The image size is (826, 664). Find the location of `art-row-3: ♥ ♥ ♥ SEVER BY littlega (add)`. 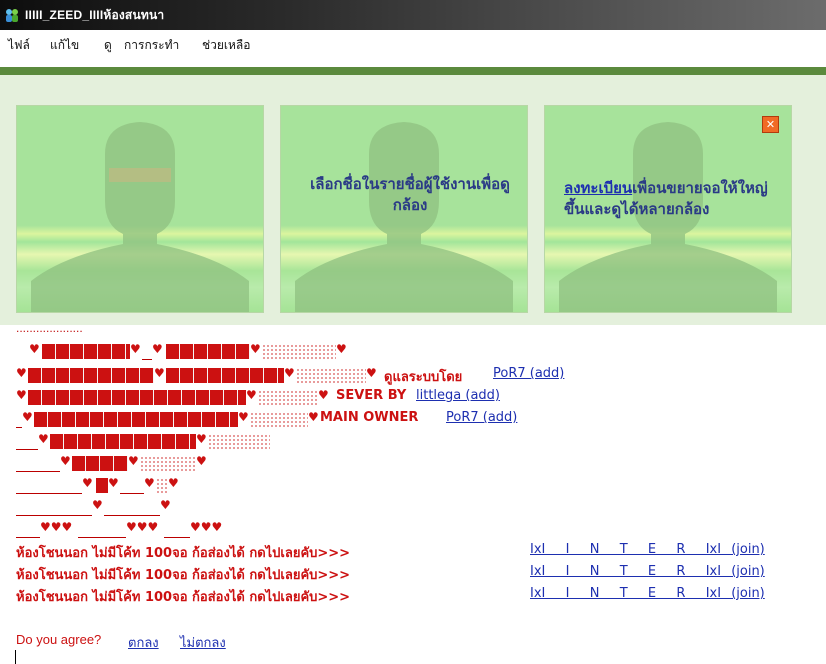

art-row-3: ♥ ♥ ♥ SEVER BY littlega (add) is located at coordinates (326, 397).